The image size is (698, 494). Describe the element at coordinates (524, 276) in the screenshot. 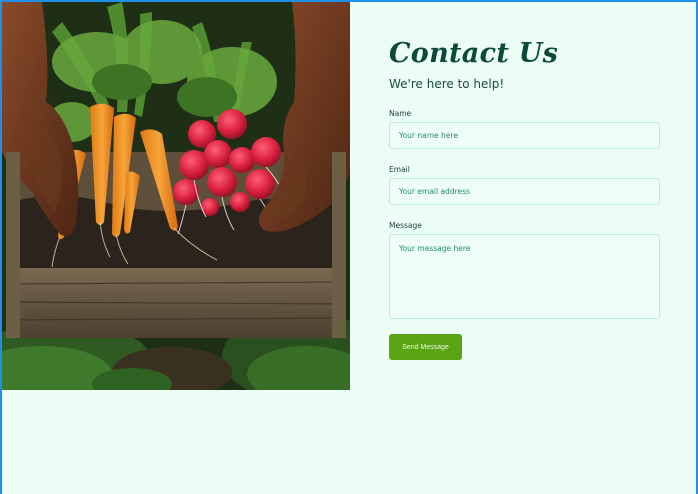

I see `message-textarea: Your message here` at that location.